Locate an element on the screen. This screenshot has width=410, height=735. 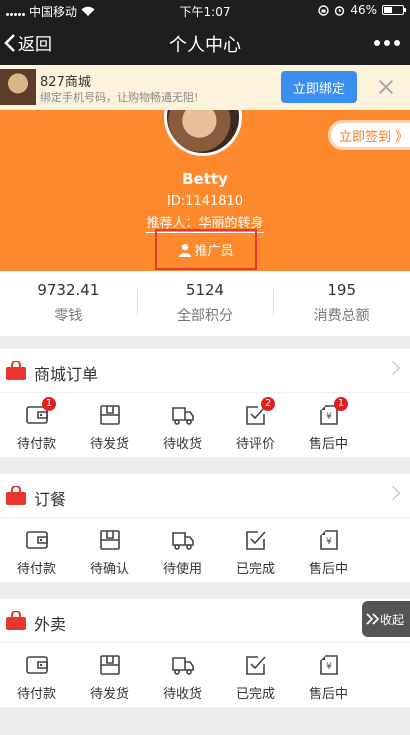
order-status-label: 待确认 is located at coordinates (109, 569).